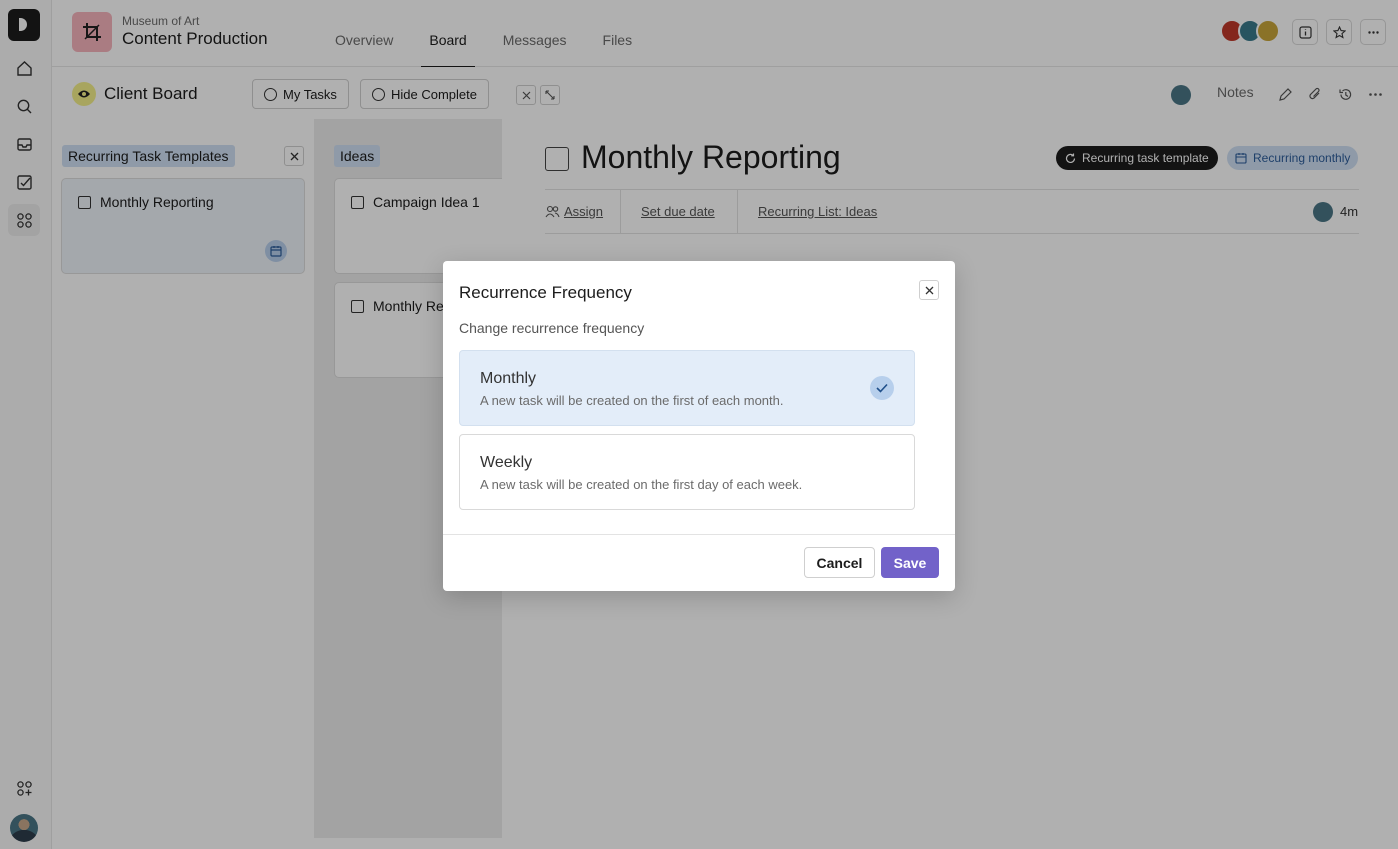  I want to click on checkmark-icon, so click(882, 388).